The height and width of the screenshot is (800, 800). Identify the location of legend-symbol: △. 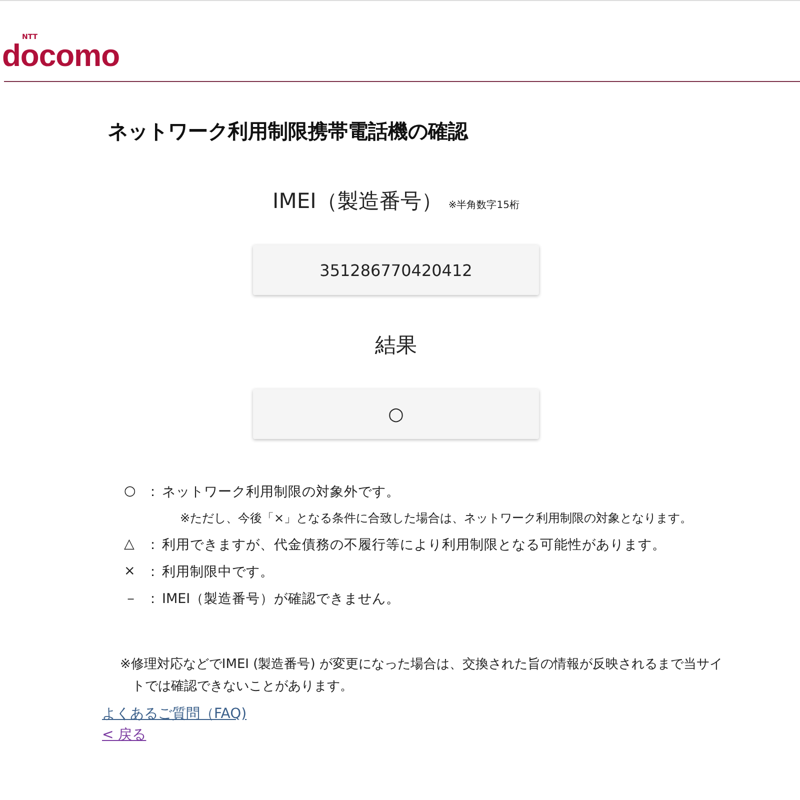
(130, 545).